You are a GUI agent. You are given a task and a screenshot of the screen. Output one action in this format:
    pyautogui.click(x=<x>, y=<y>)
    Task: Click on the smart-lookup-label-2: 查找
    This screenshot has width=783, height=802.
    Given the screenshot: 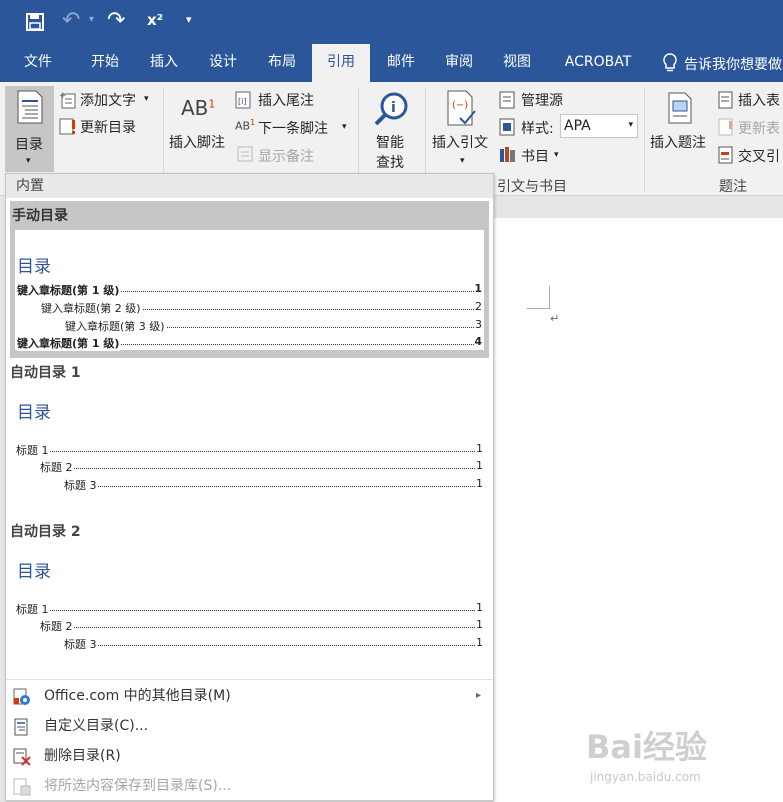 What is the action you would take?
    pyautogui.click(x=390, y=163)
    